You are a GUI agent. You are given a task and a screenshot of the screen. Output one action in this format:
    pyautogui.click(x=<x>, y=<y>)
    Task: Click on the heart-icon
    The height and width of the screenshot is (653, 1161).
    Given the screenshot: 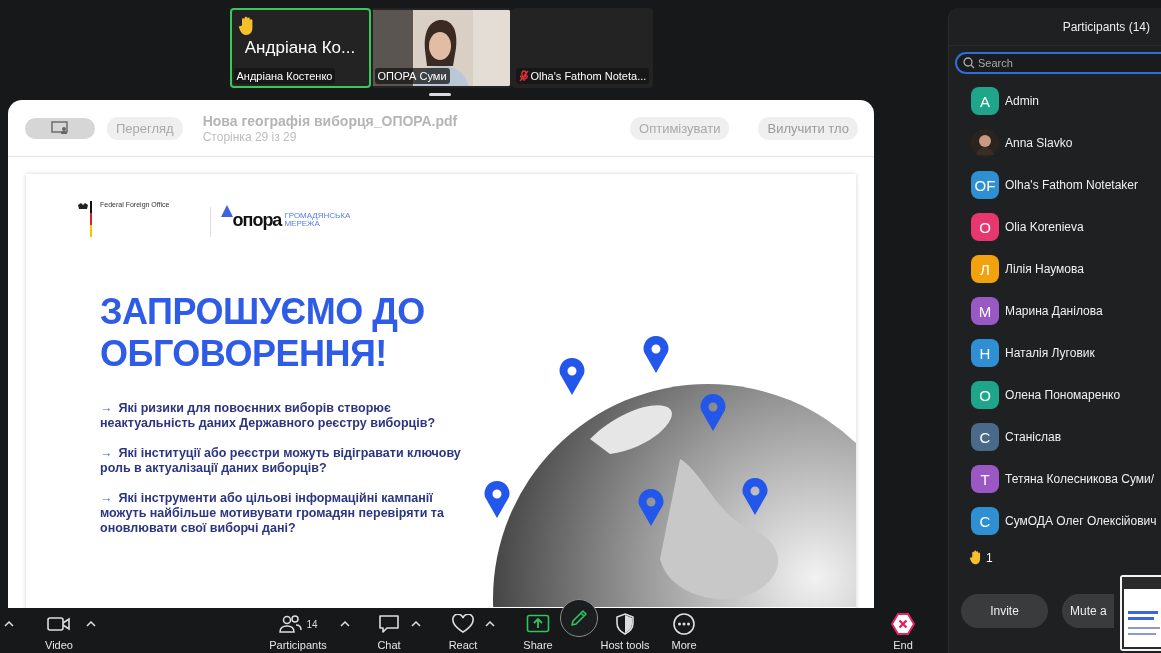 What is the action you would take?
    pyautogui.click(x=463, y=624)
    